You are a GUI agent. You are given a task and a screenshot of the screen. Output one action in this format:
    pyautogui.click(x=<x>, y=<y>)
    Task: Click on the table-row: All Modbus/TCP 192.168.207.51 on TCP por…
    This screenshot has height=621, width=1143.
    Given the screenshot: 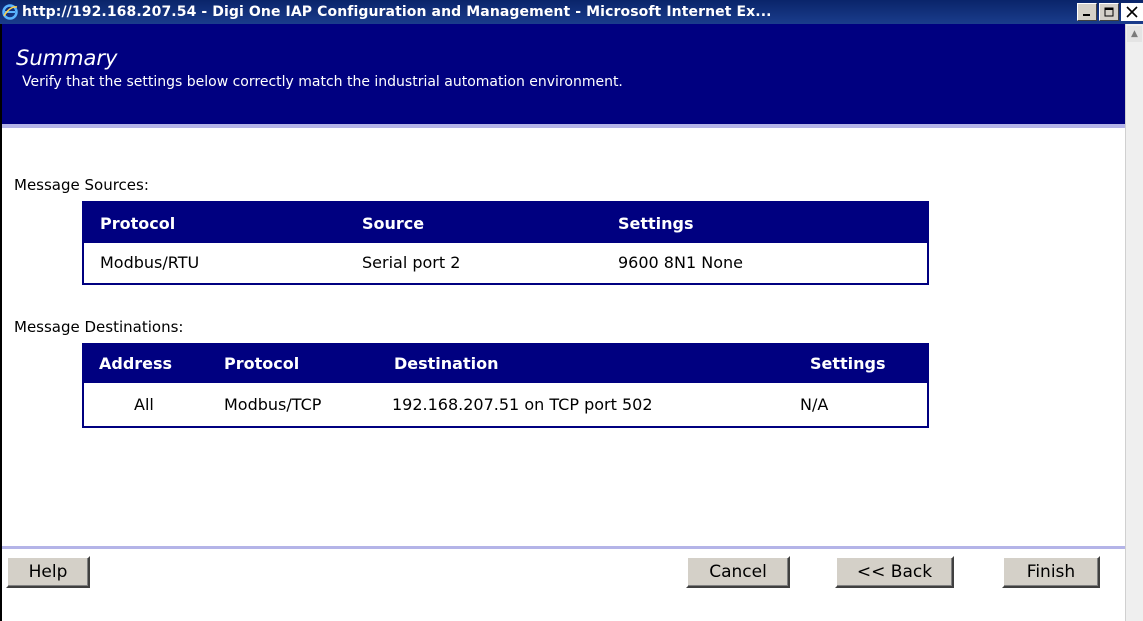 What is the action you would take?
    pyautogui.click(x=505, y=404)
    